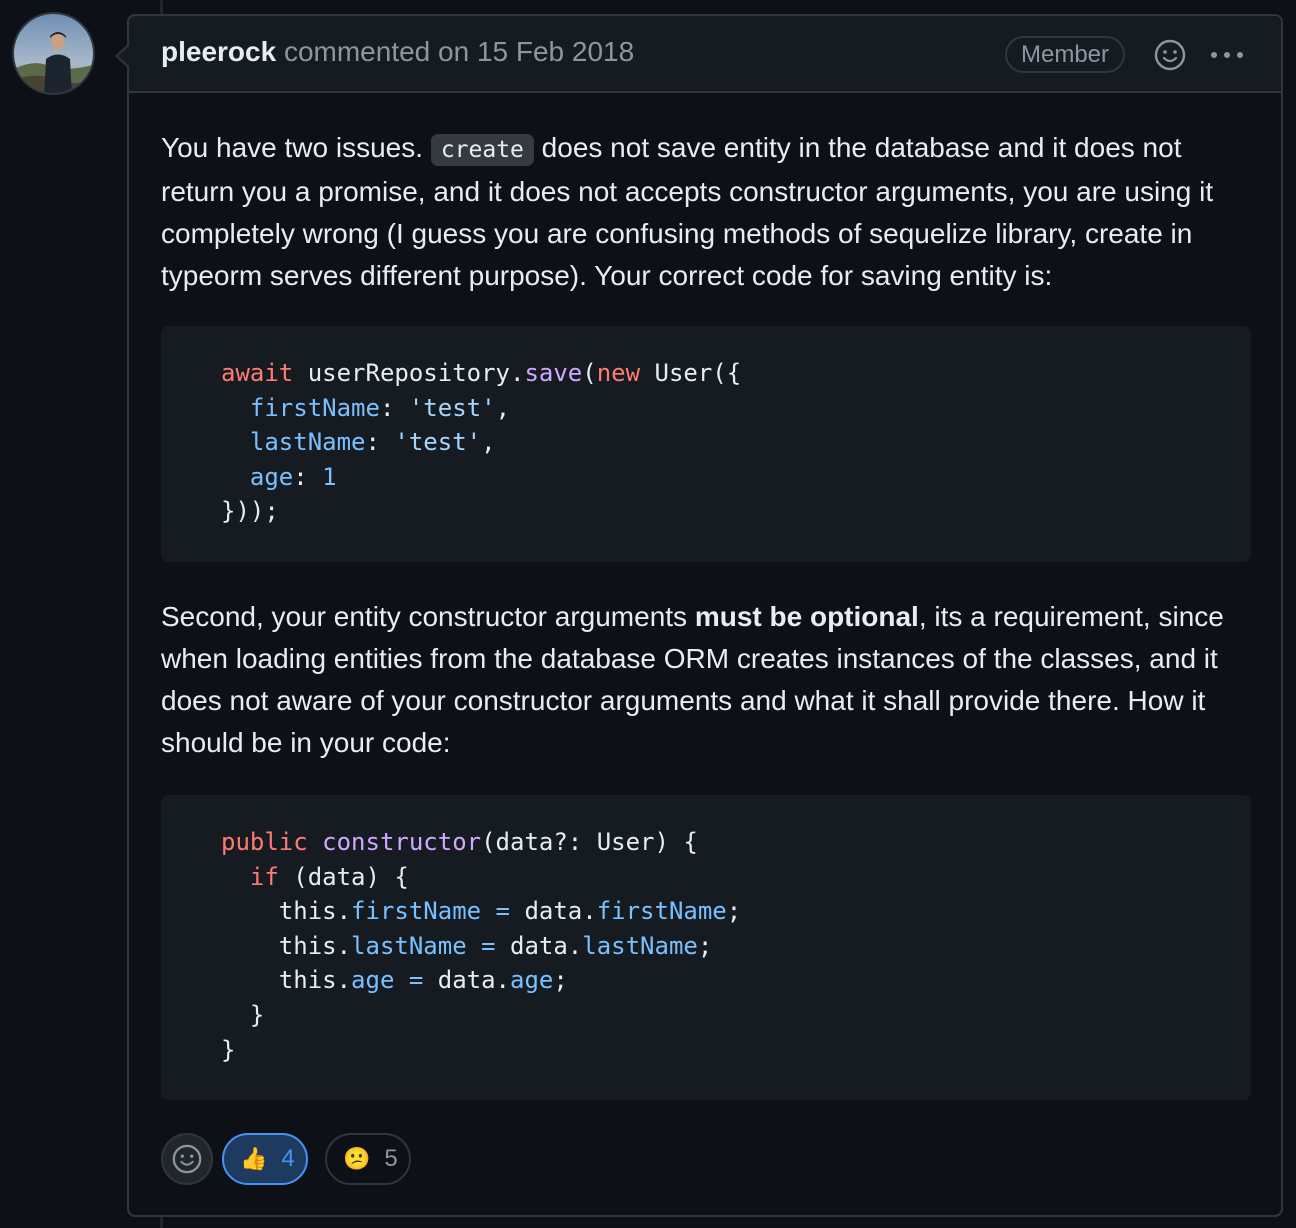  I want to click on avatar-photo-icon, so click(53, 53).